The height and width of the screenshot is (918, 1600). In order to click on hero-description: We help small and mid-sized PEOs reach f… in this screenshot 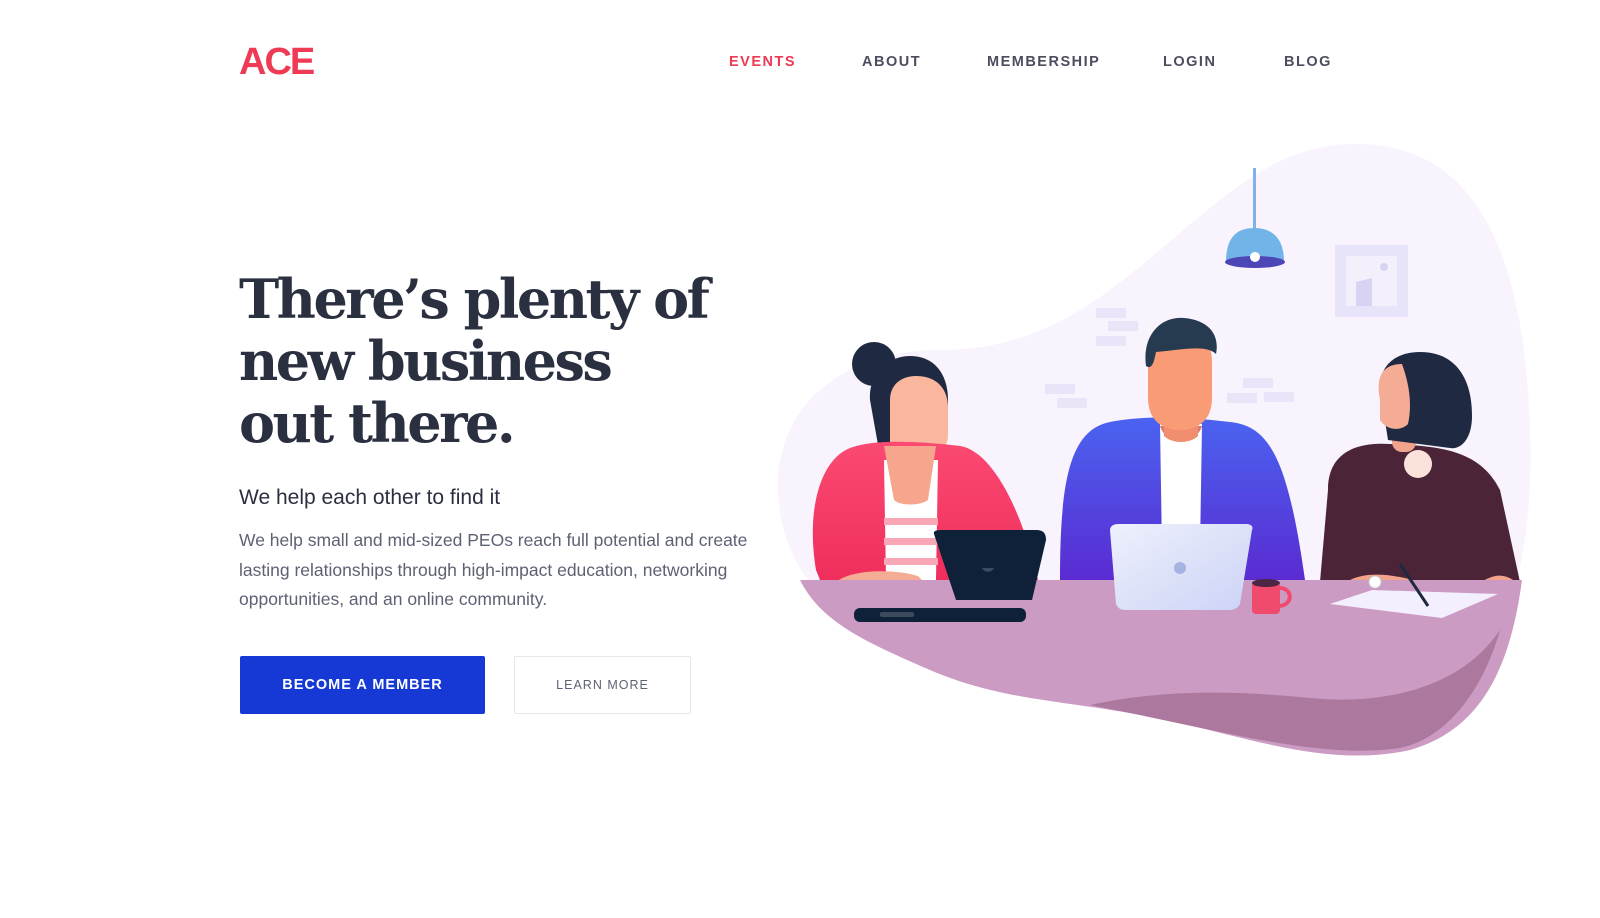, I will do `click(493, 569)`.